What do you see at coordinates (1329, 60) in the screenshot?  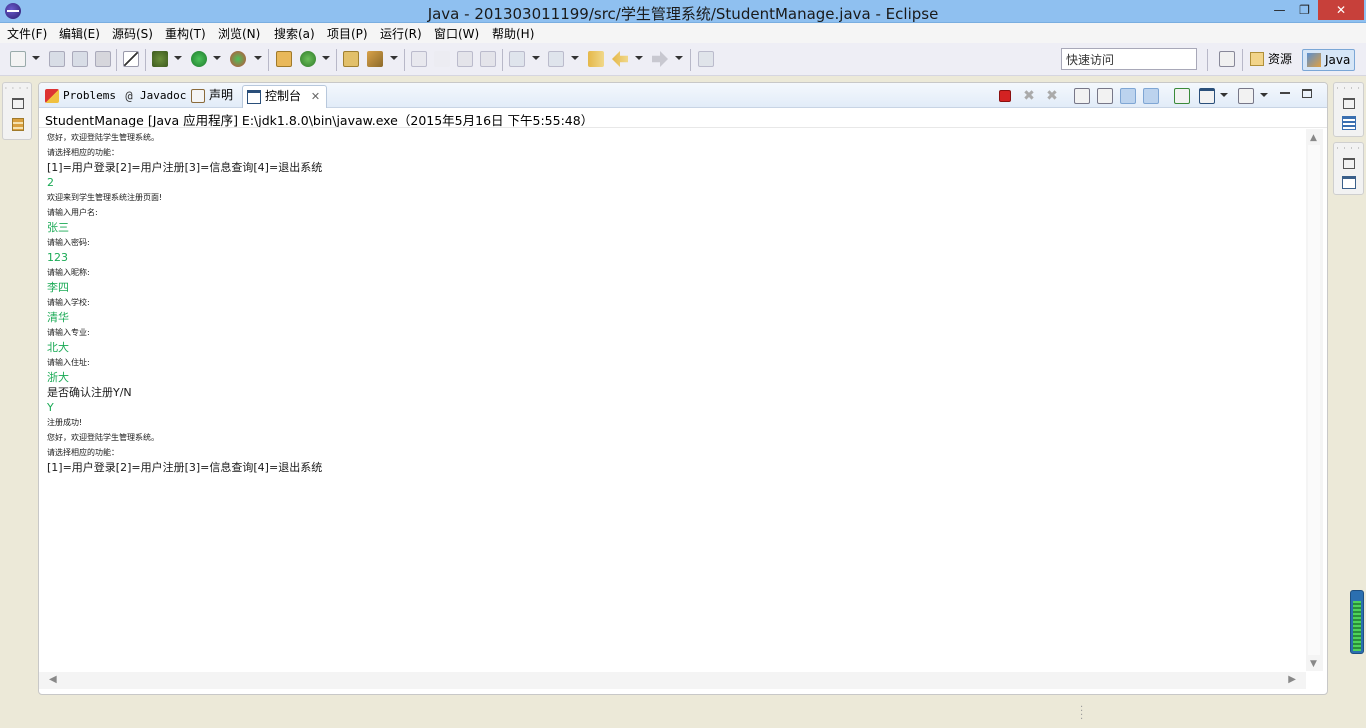 I see `perspective-java-button: Java` at bounding box center [1329, 60].